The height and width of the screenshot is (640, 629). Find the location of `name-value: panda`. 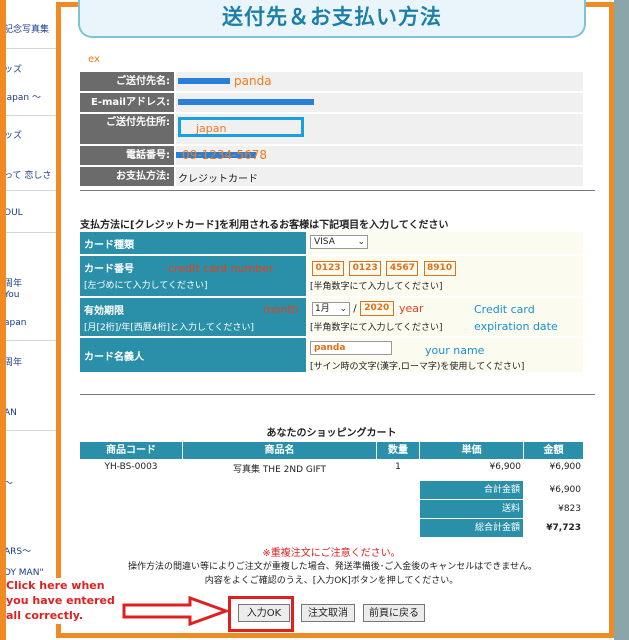

name-value: panda is located at coordinates (379, 81).